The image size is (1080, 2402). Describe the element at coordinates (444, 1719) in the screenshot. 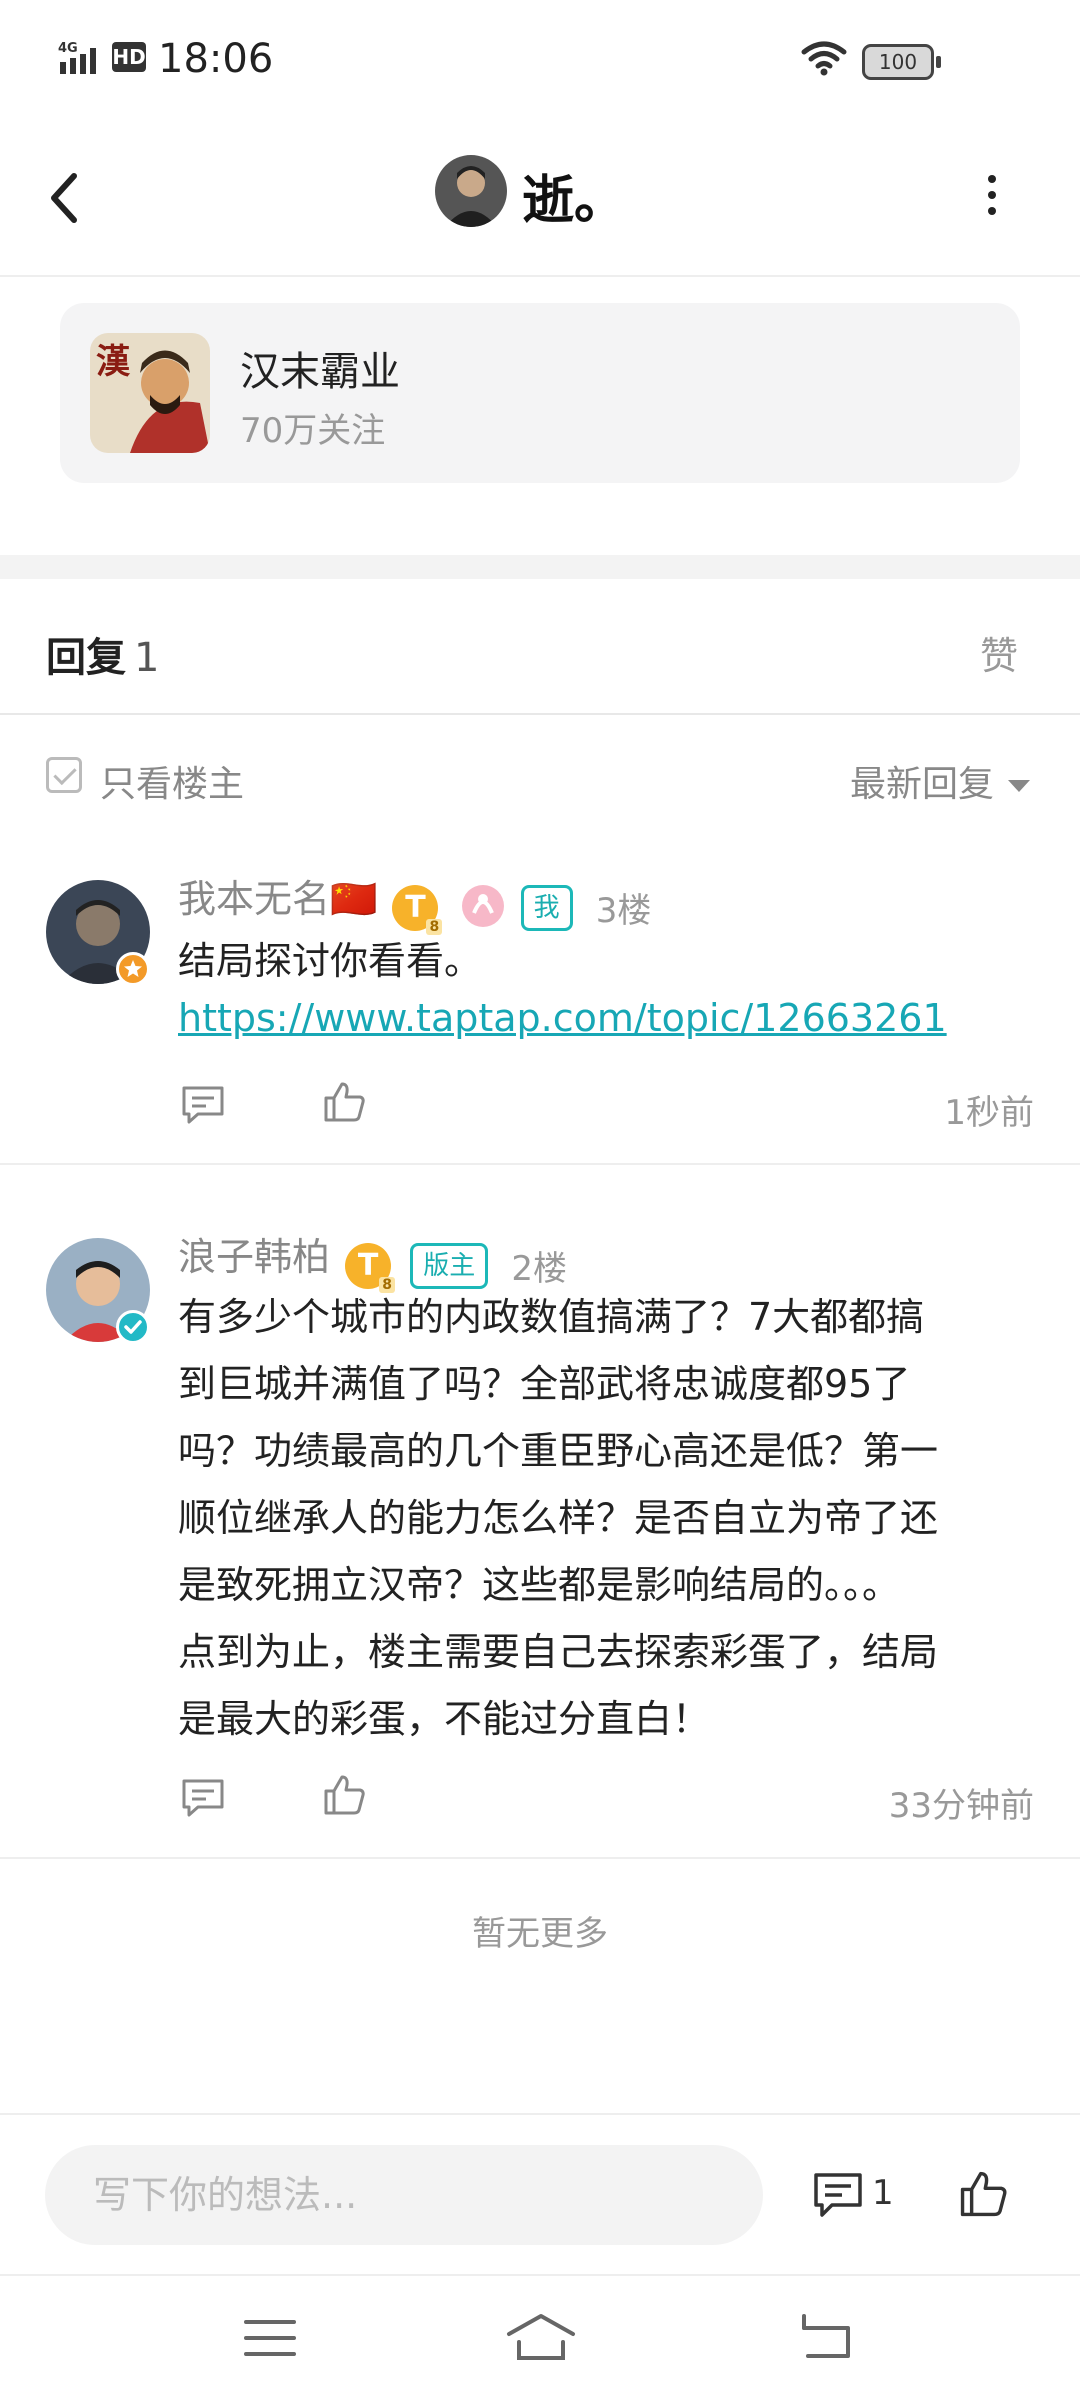

I see `comment-line: 是最大的彩蛋，不能过分直白！` at that location.